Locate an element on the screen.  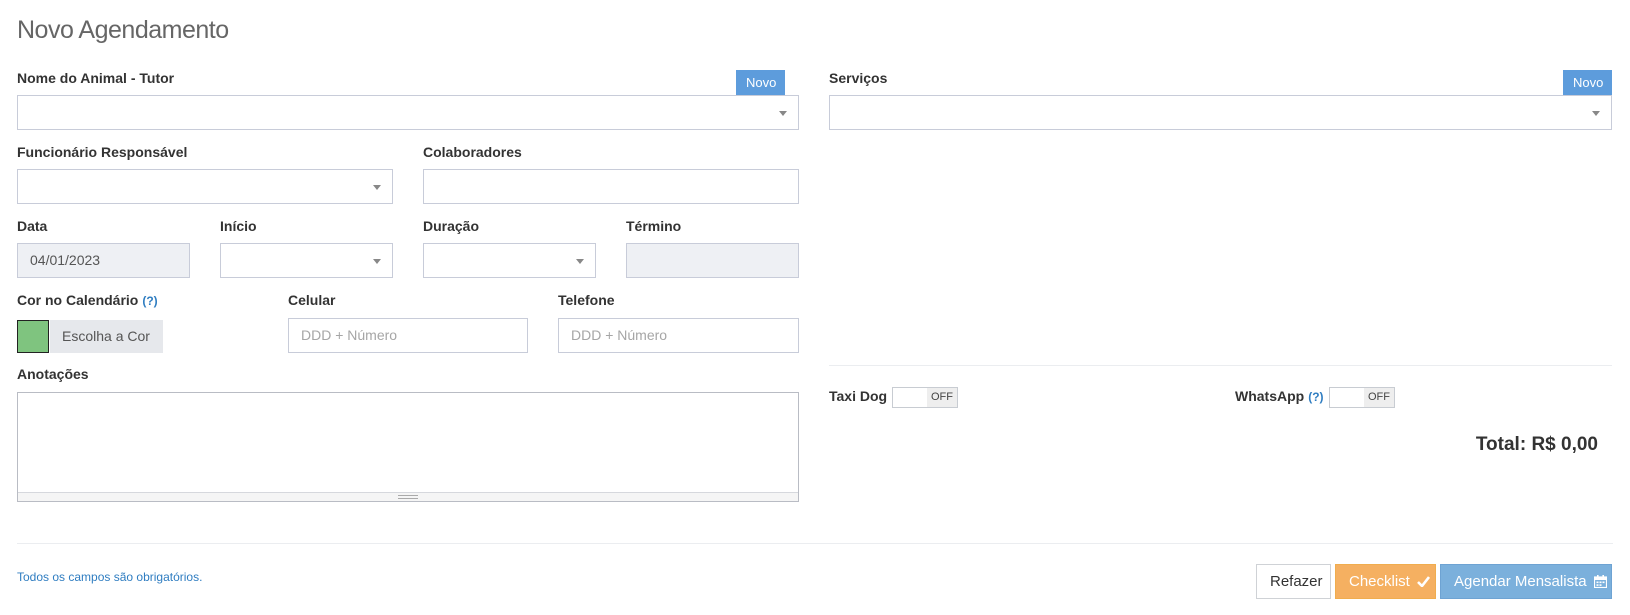
required-fields-note: Todos os campos são obrigatórios. is located at coordinates (110, 577).